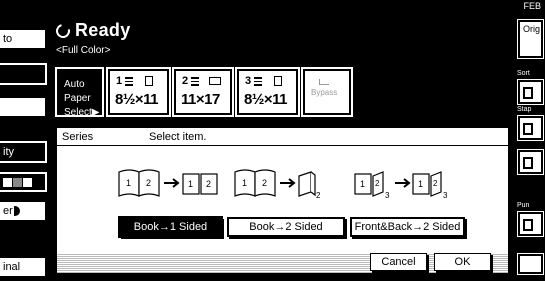 The width and height of the screenshot is (545, 281). What do you see at coordinates (277, 184) in the screenshot?
I see `book-to-2-sided-illustration: 1 2 2` at bounding box center [277, 184].